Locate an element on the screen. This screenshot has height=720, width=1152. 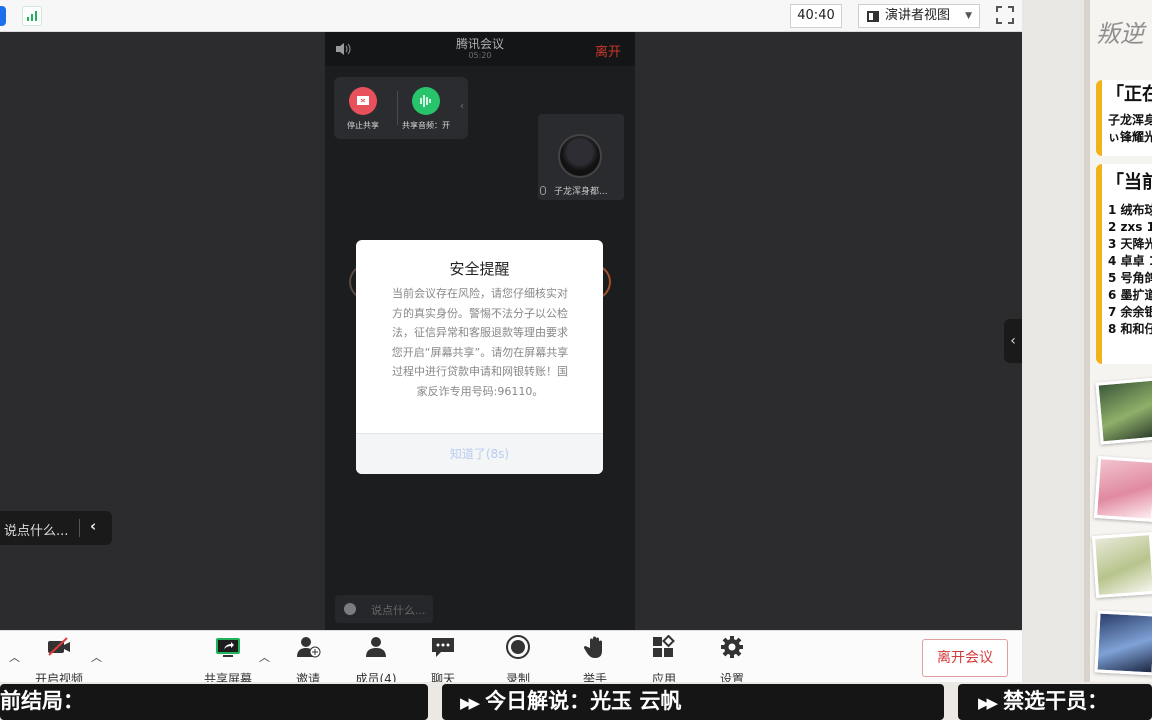
acknowledge-button: 知道了(8s) is located at coordinates (479, 453).